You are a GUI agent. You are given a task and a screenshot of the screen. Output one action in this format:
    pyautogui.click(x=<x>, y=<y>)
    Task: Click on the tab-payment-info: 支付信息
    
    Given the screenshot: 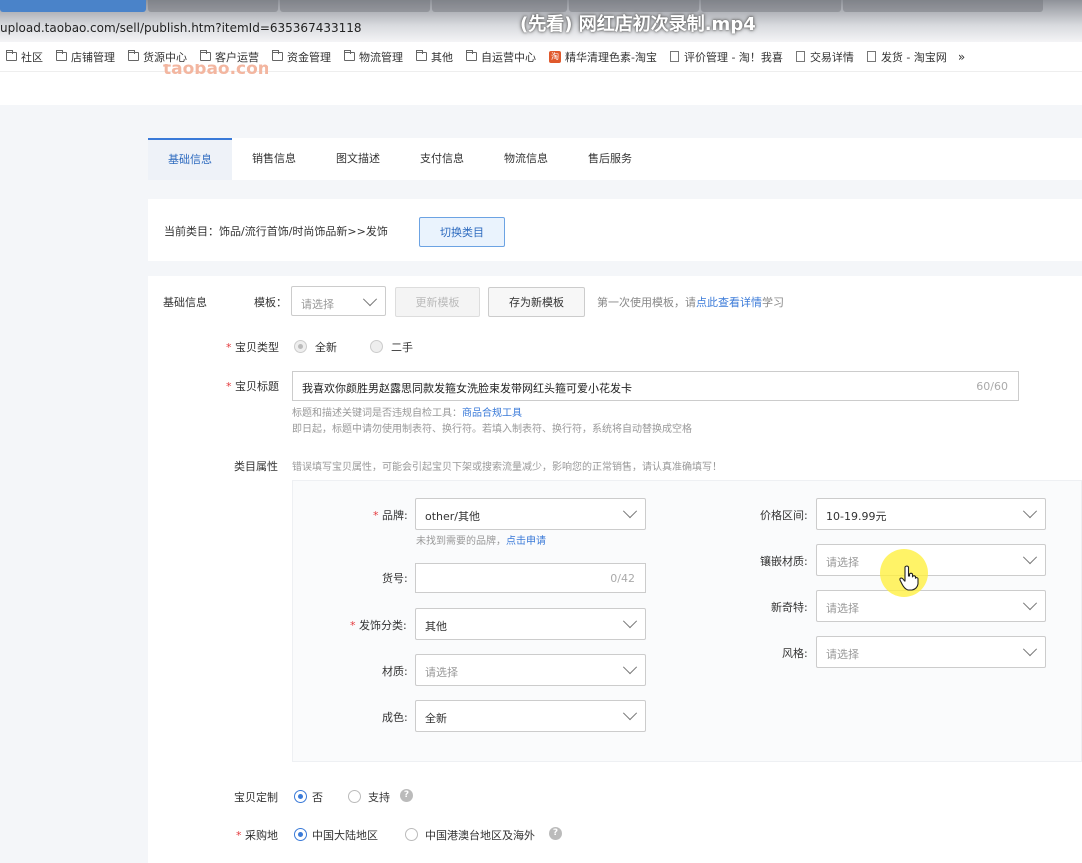 What is the action you would take?
    pyautogui.click(x=442, y=159)
    